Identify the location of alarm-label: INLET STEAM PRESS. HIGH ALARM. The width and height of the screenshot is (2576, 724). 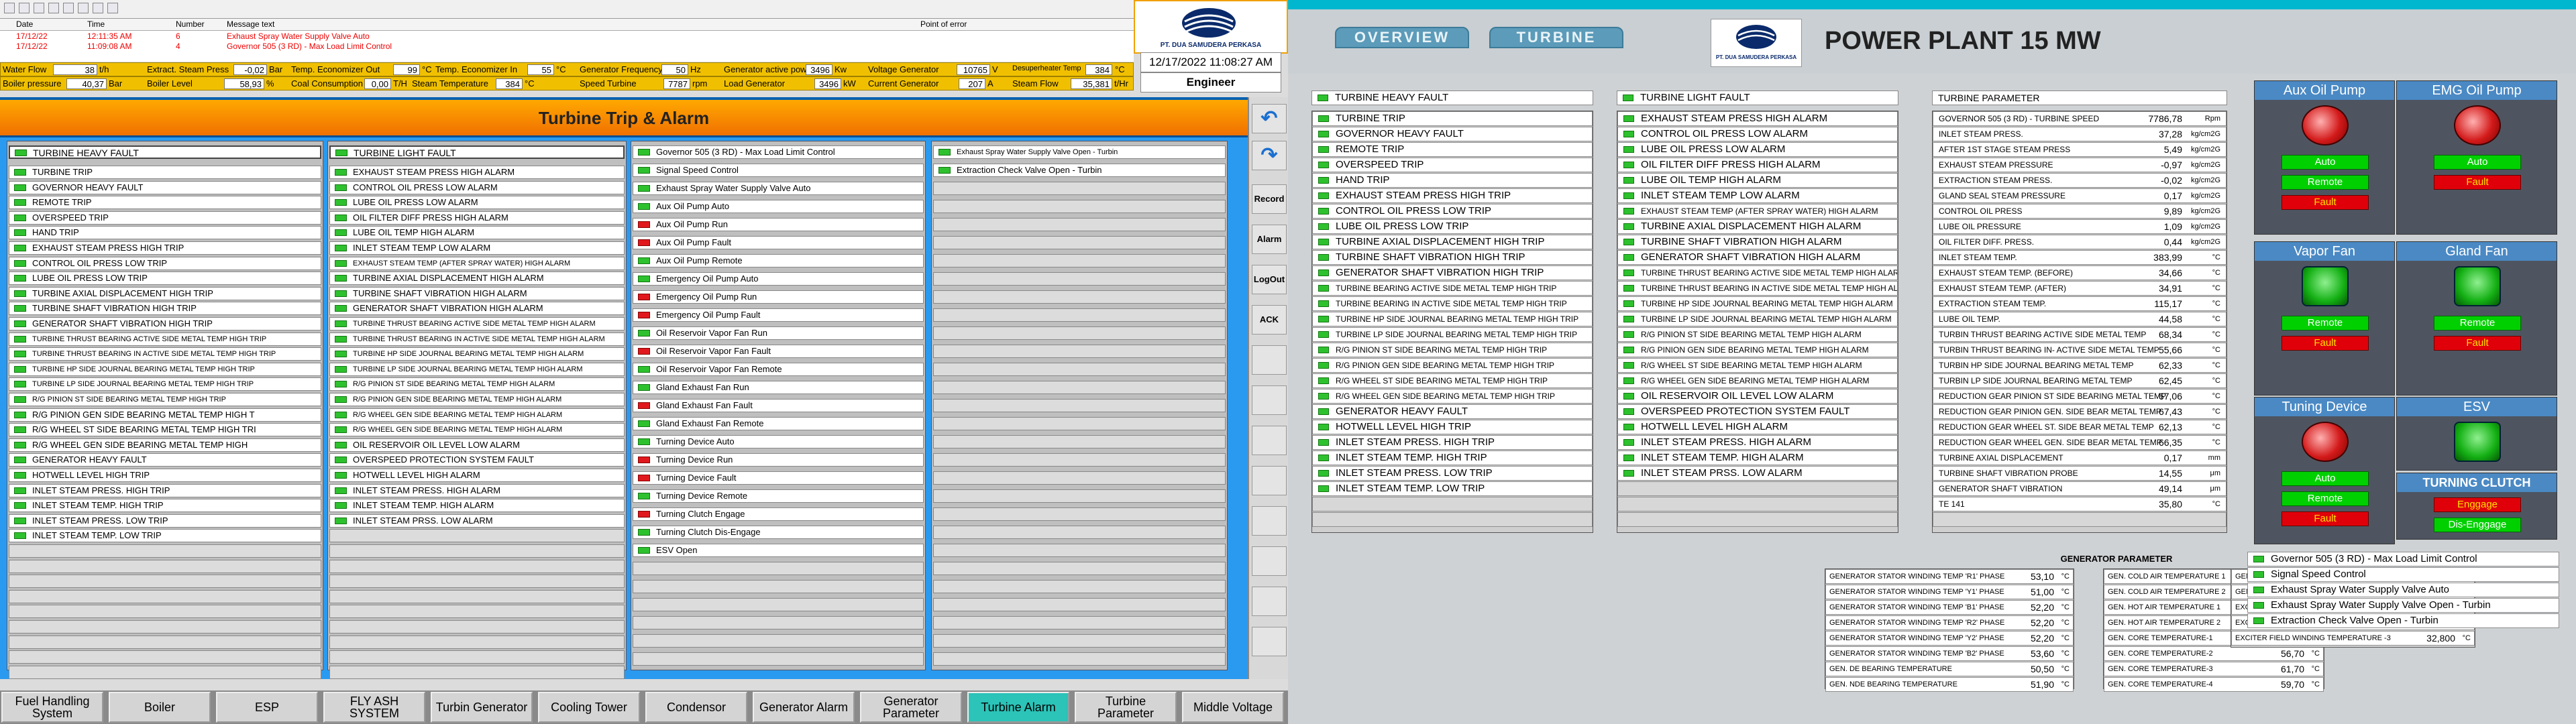
(427, 490).